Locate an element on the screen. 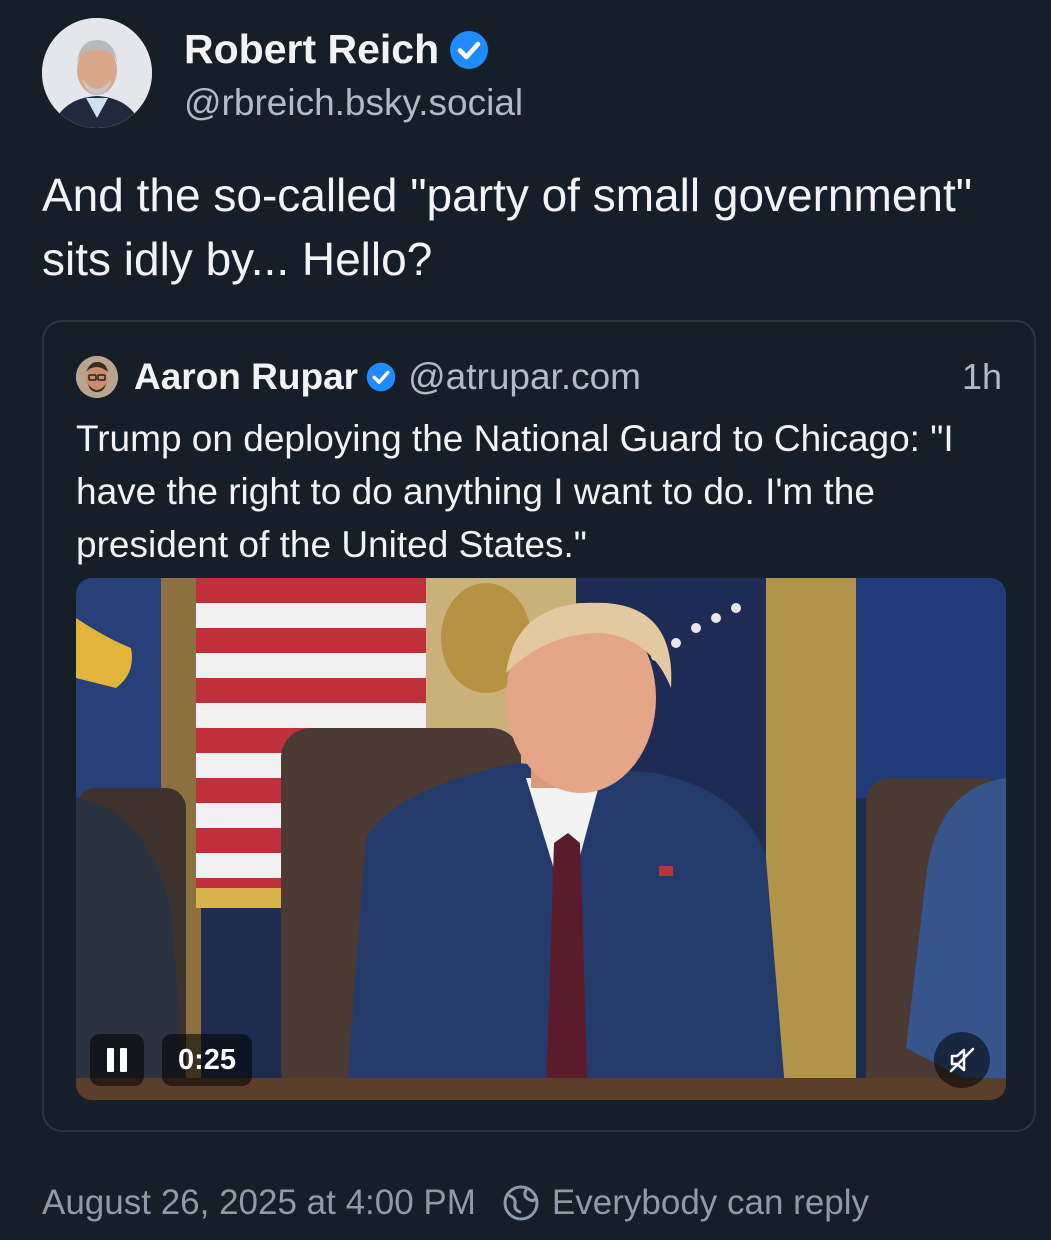 The image size is (1051, 1240). quote-author-avatar is located at coordinates (97, 377).